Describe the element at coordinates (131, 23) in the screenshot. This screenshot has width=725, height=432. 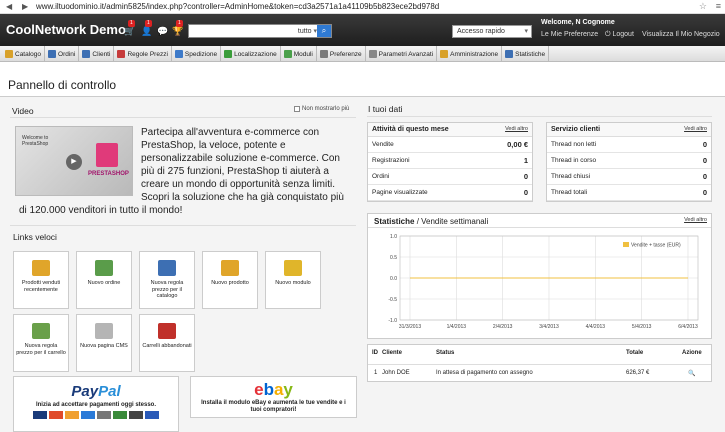
I see `orders-badge: 1` at that location.